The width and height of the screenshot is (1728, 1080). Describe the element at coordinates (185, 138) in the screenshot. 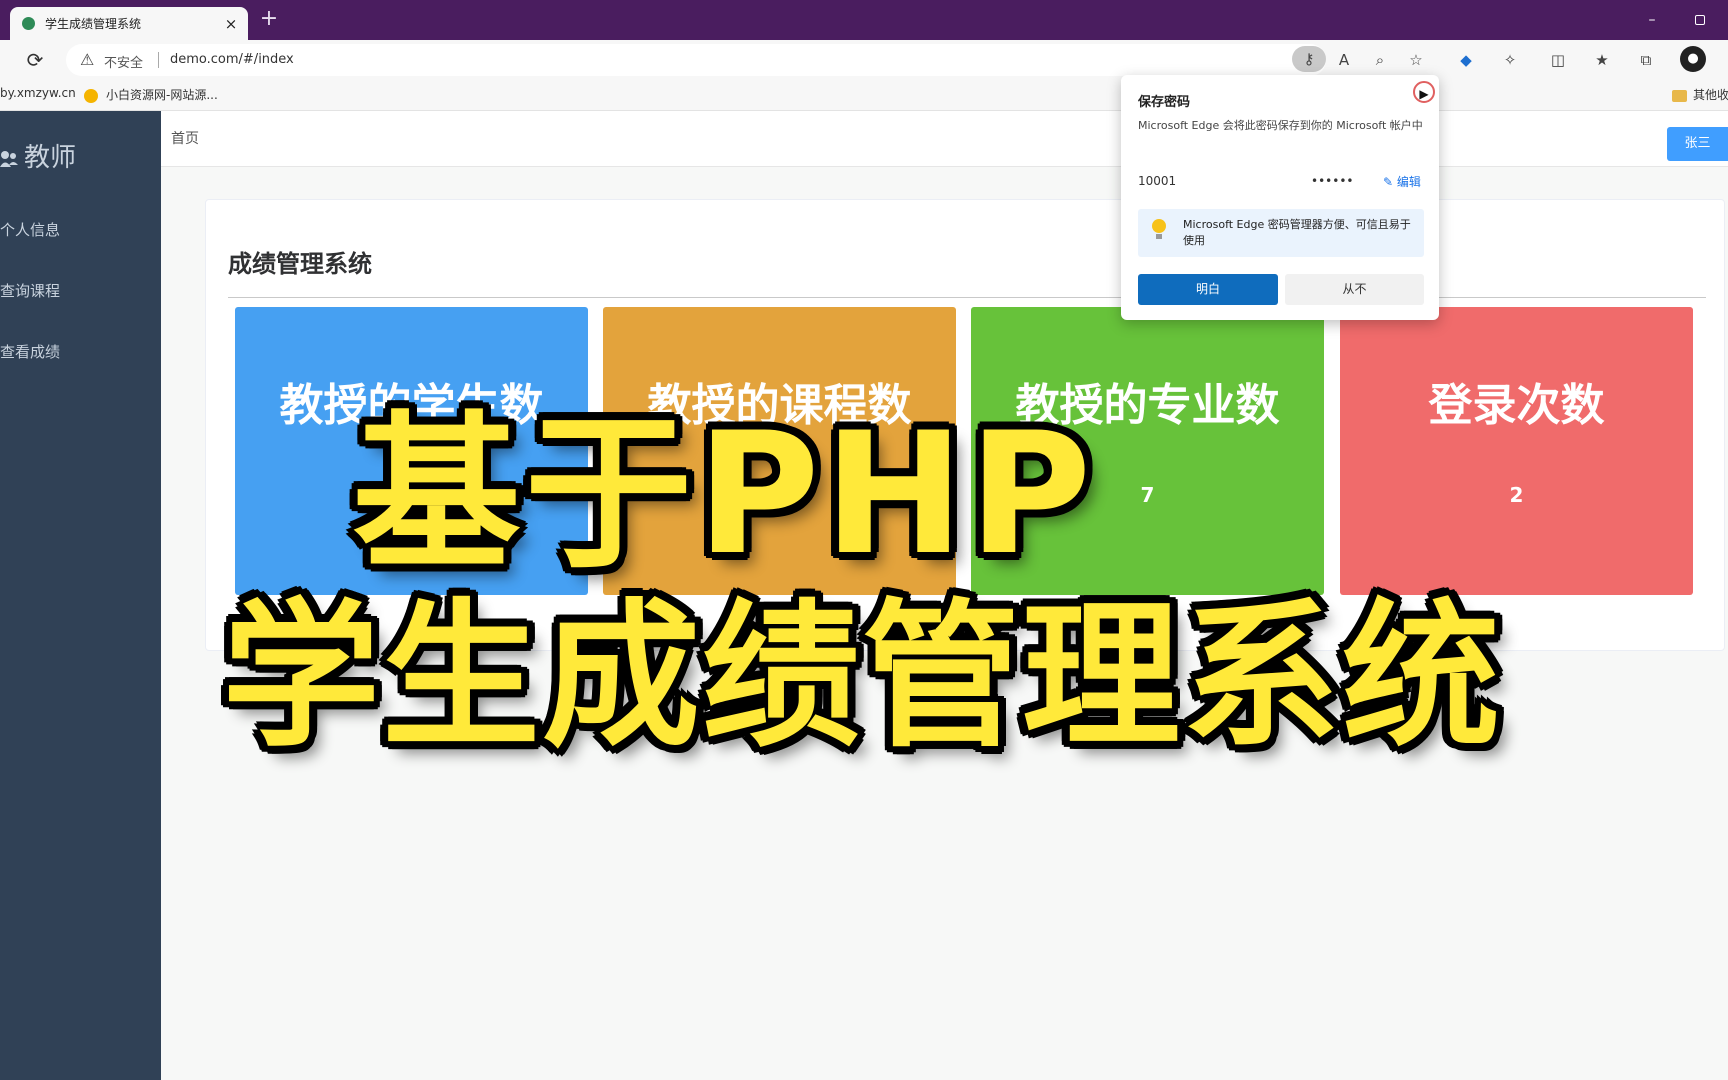

I see `breadcrumb: 首页` at that location.